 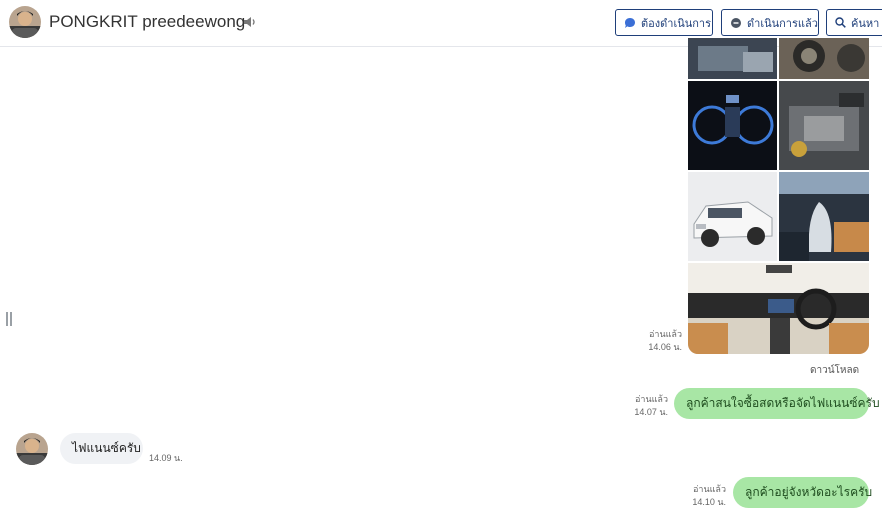 I want to click on message-text: ลูกค้าอยู่จังหวัดอะไรครับ, so click(x=809, y=492).